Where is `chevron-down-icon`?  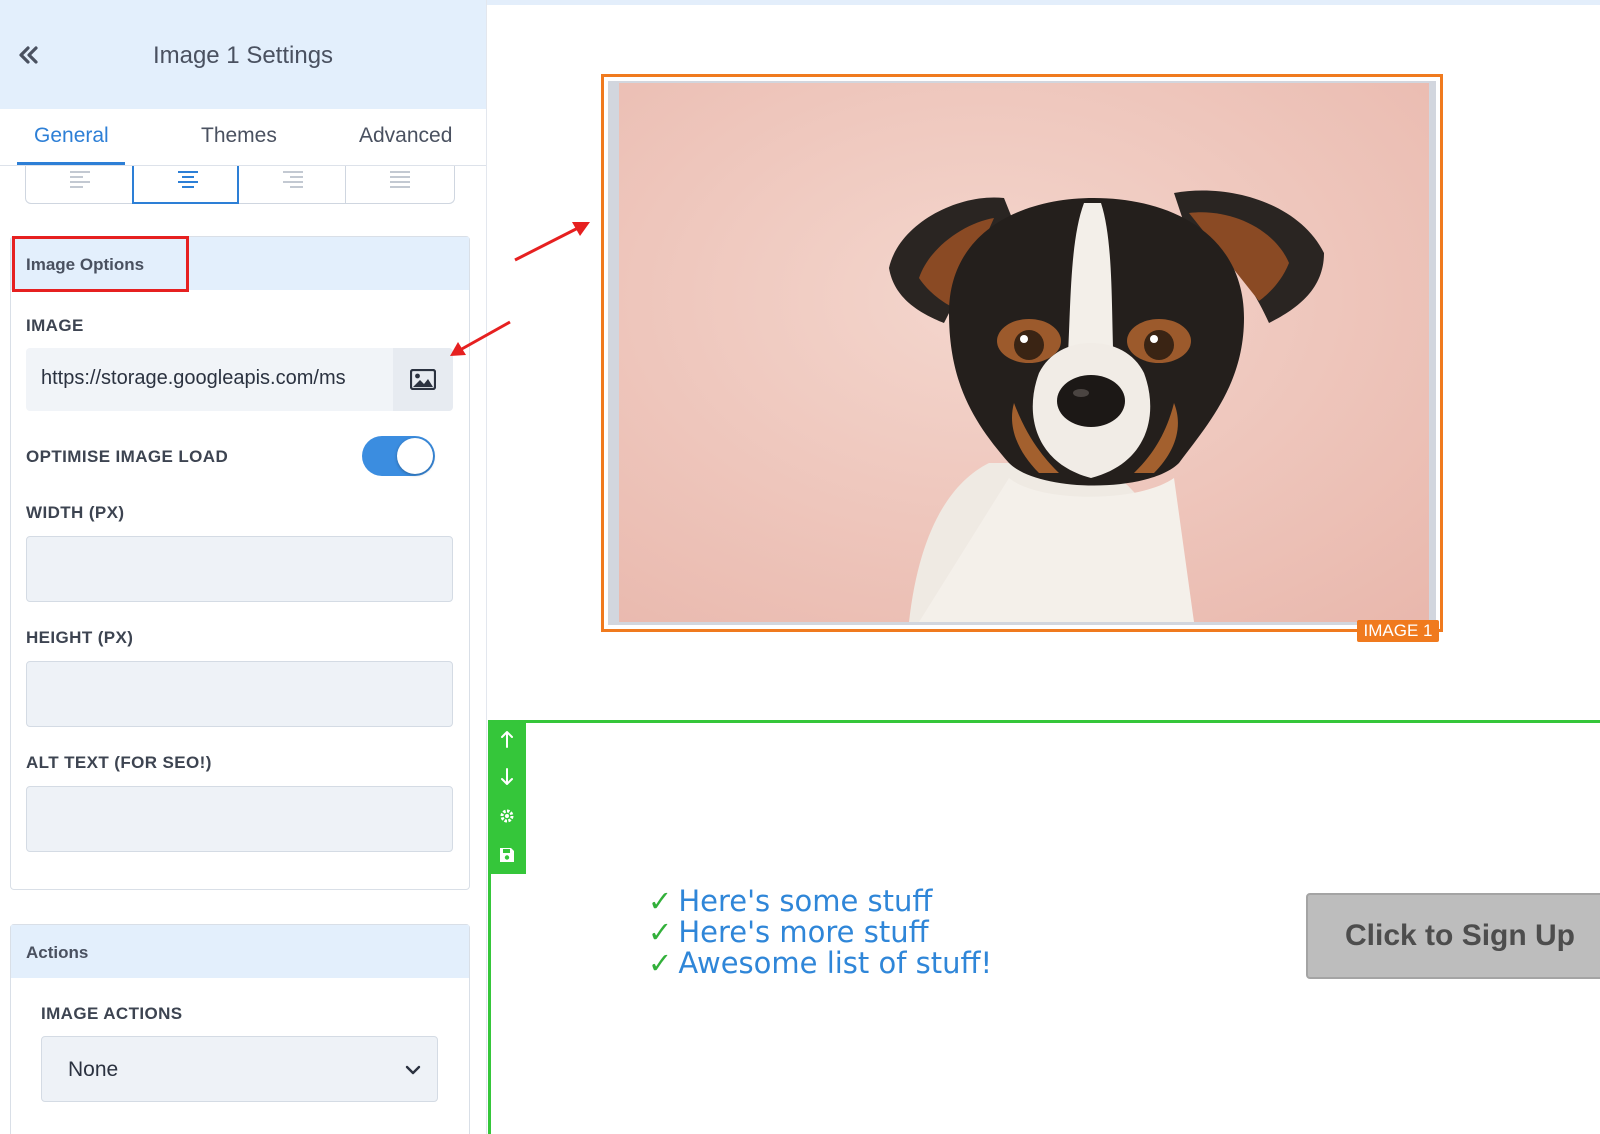
chevron-down-icon is located at coordinates (413, 1070).